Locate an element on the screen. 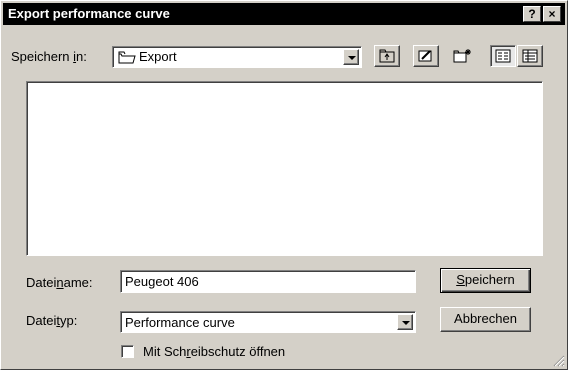 The image size is (568, 370). save-in-dropdown-button is located at coordinates (351, 57).